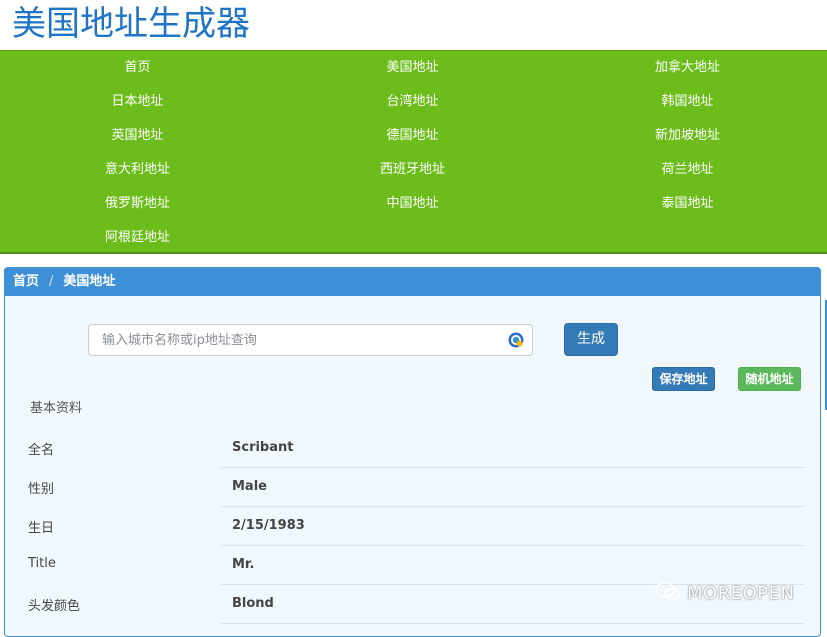 This screenshot has height=637, width=827. I want to click on watermark: MOREOPEN, so click(724, 593).